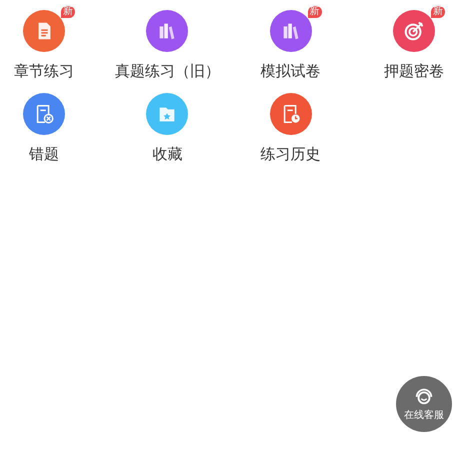 This screenshot has width=458, height=454. Describe the element at coordinates (290, 154) in the screenshot. I see `menu-label: 练习历史` at that location.